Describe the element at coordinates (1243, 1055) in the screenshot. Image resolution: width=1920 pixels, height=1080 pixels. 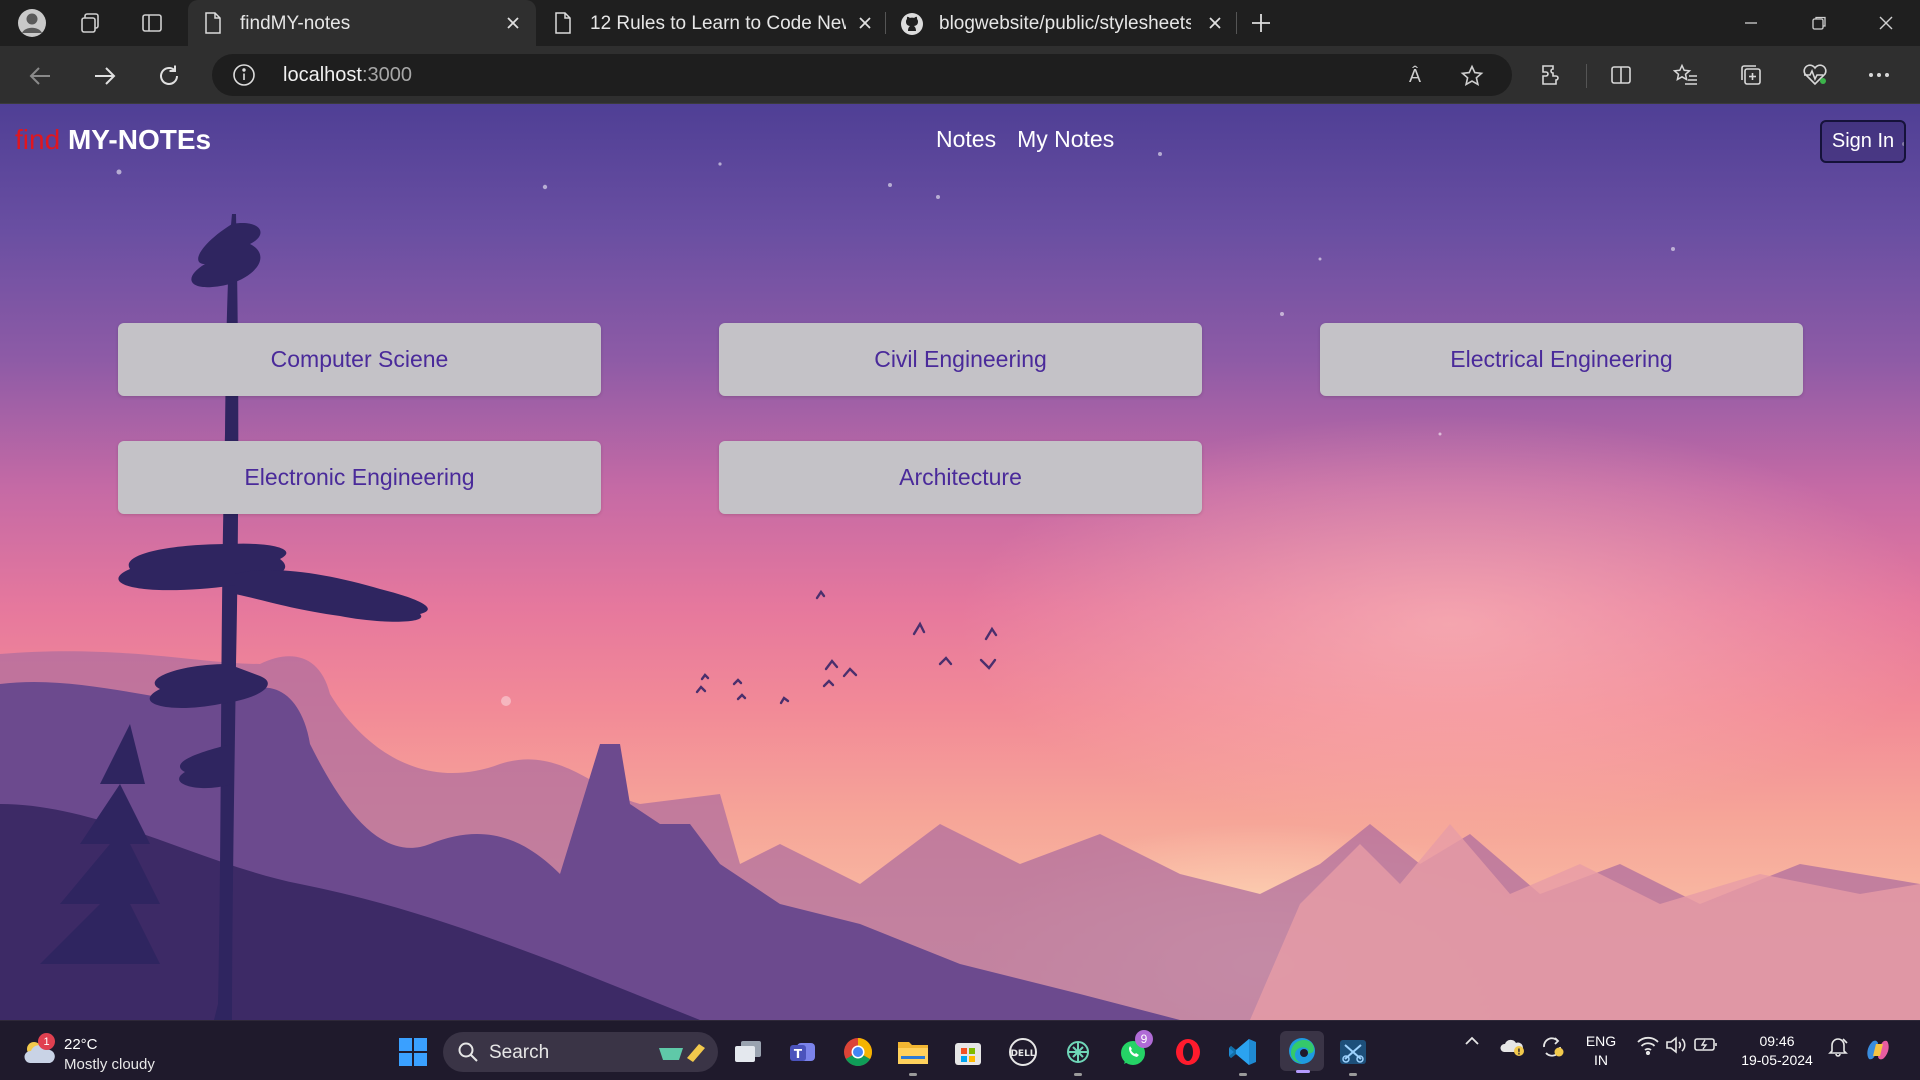
I see `vscode-icon` at that location.